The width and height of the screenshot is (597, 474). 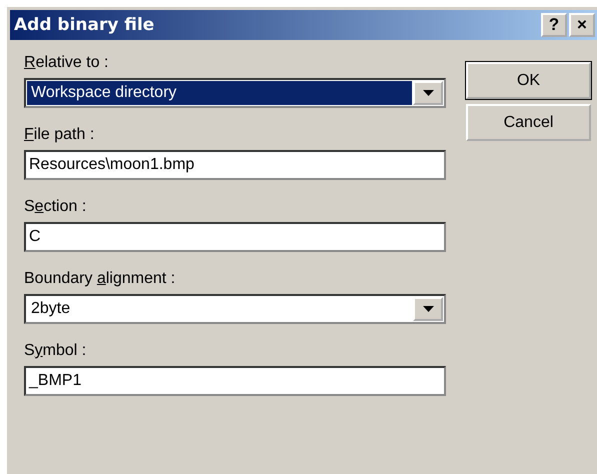 I want to click on ok-button: OK, so click(x=528, y=80).